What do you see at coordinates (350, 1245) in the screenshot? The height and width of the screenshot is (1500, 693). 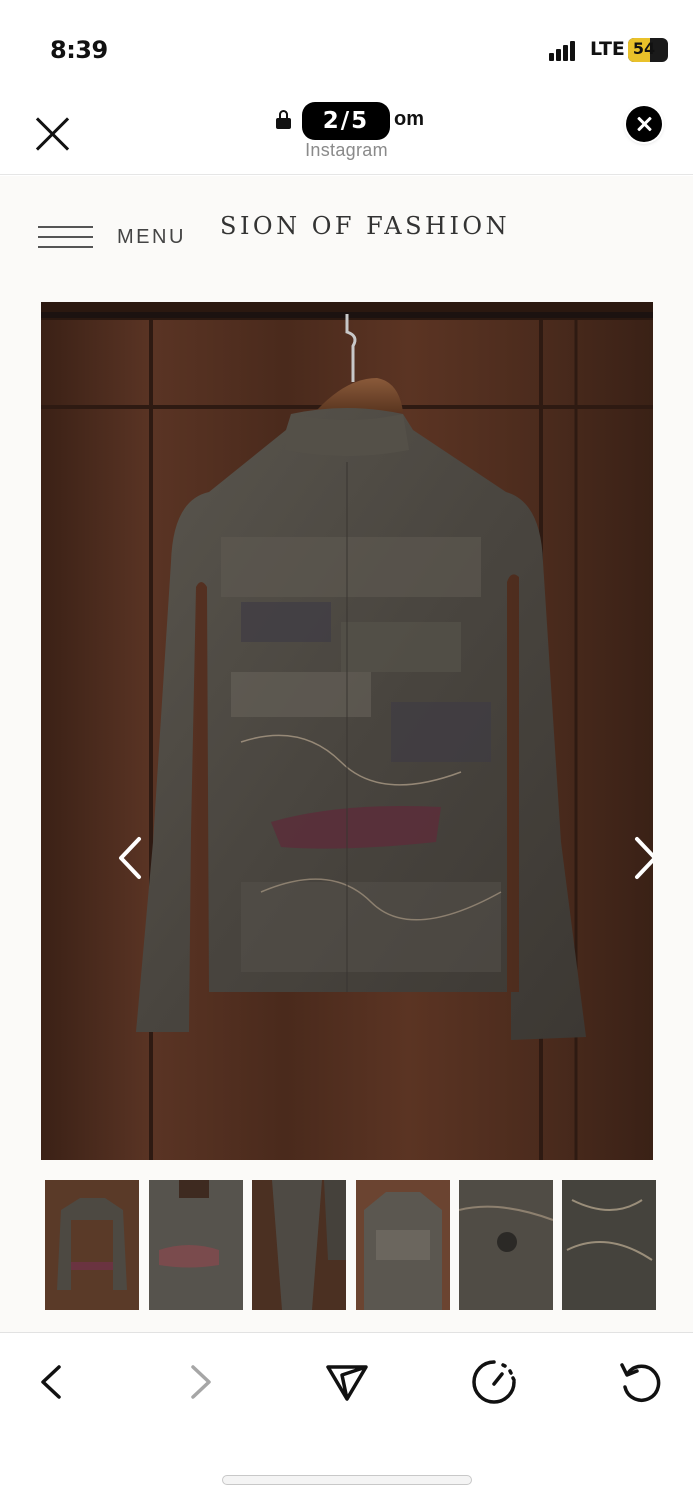 I see `thumbnail-strip` at bounding box center [350, 1245].